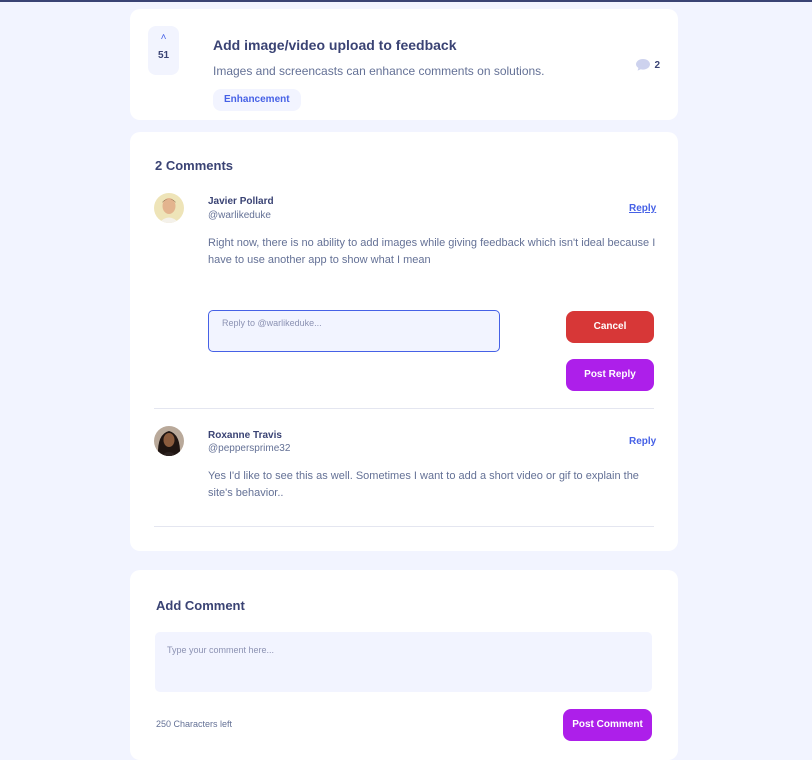  I want to click on comments-heading: 2 Comments, so click(194, 165).